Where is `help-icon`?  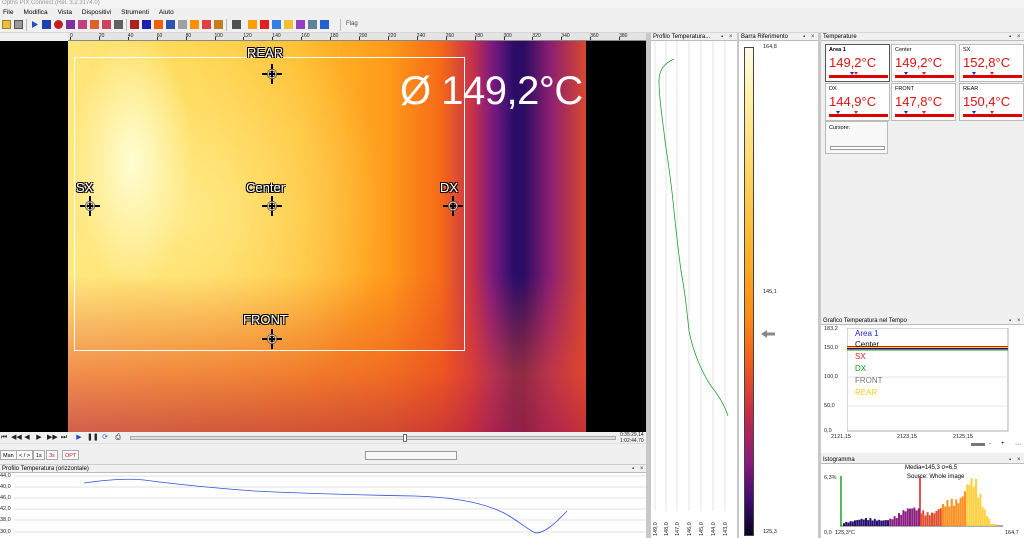
help-icon is located at coordinates (324, 24).